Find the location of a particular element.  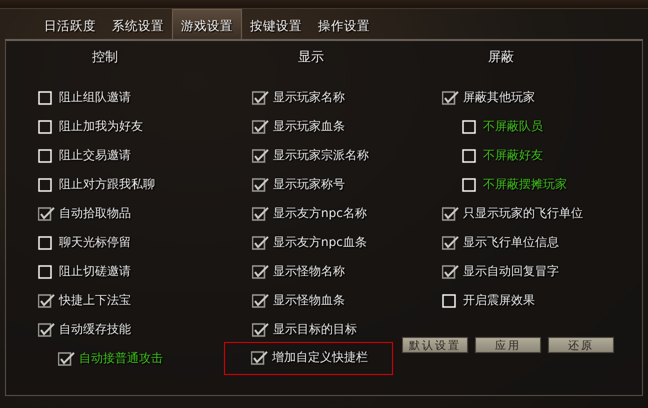

tab: 日活跃度 is located at coordinates (70, 24).